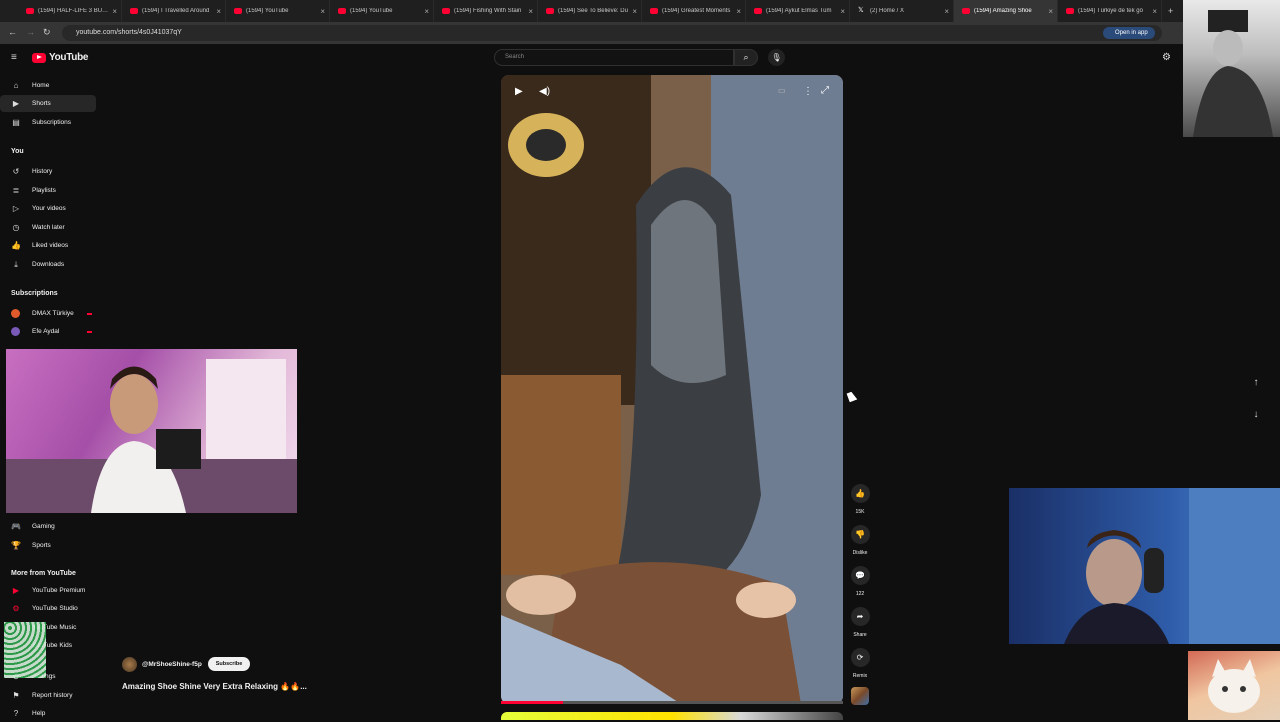 This screenshot has width=1280, height=722. I want to click on next-short-button: ↓, so click(1256, 415).